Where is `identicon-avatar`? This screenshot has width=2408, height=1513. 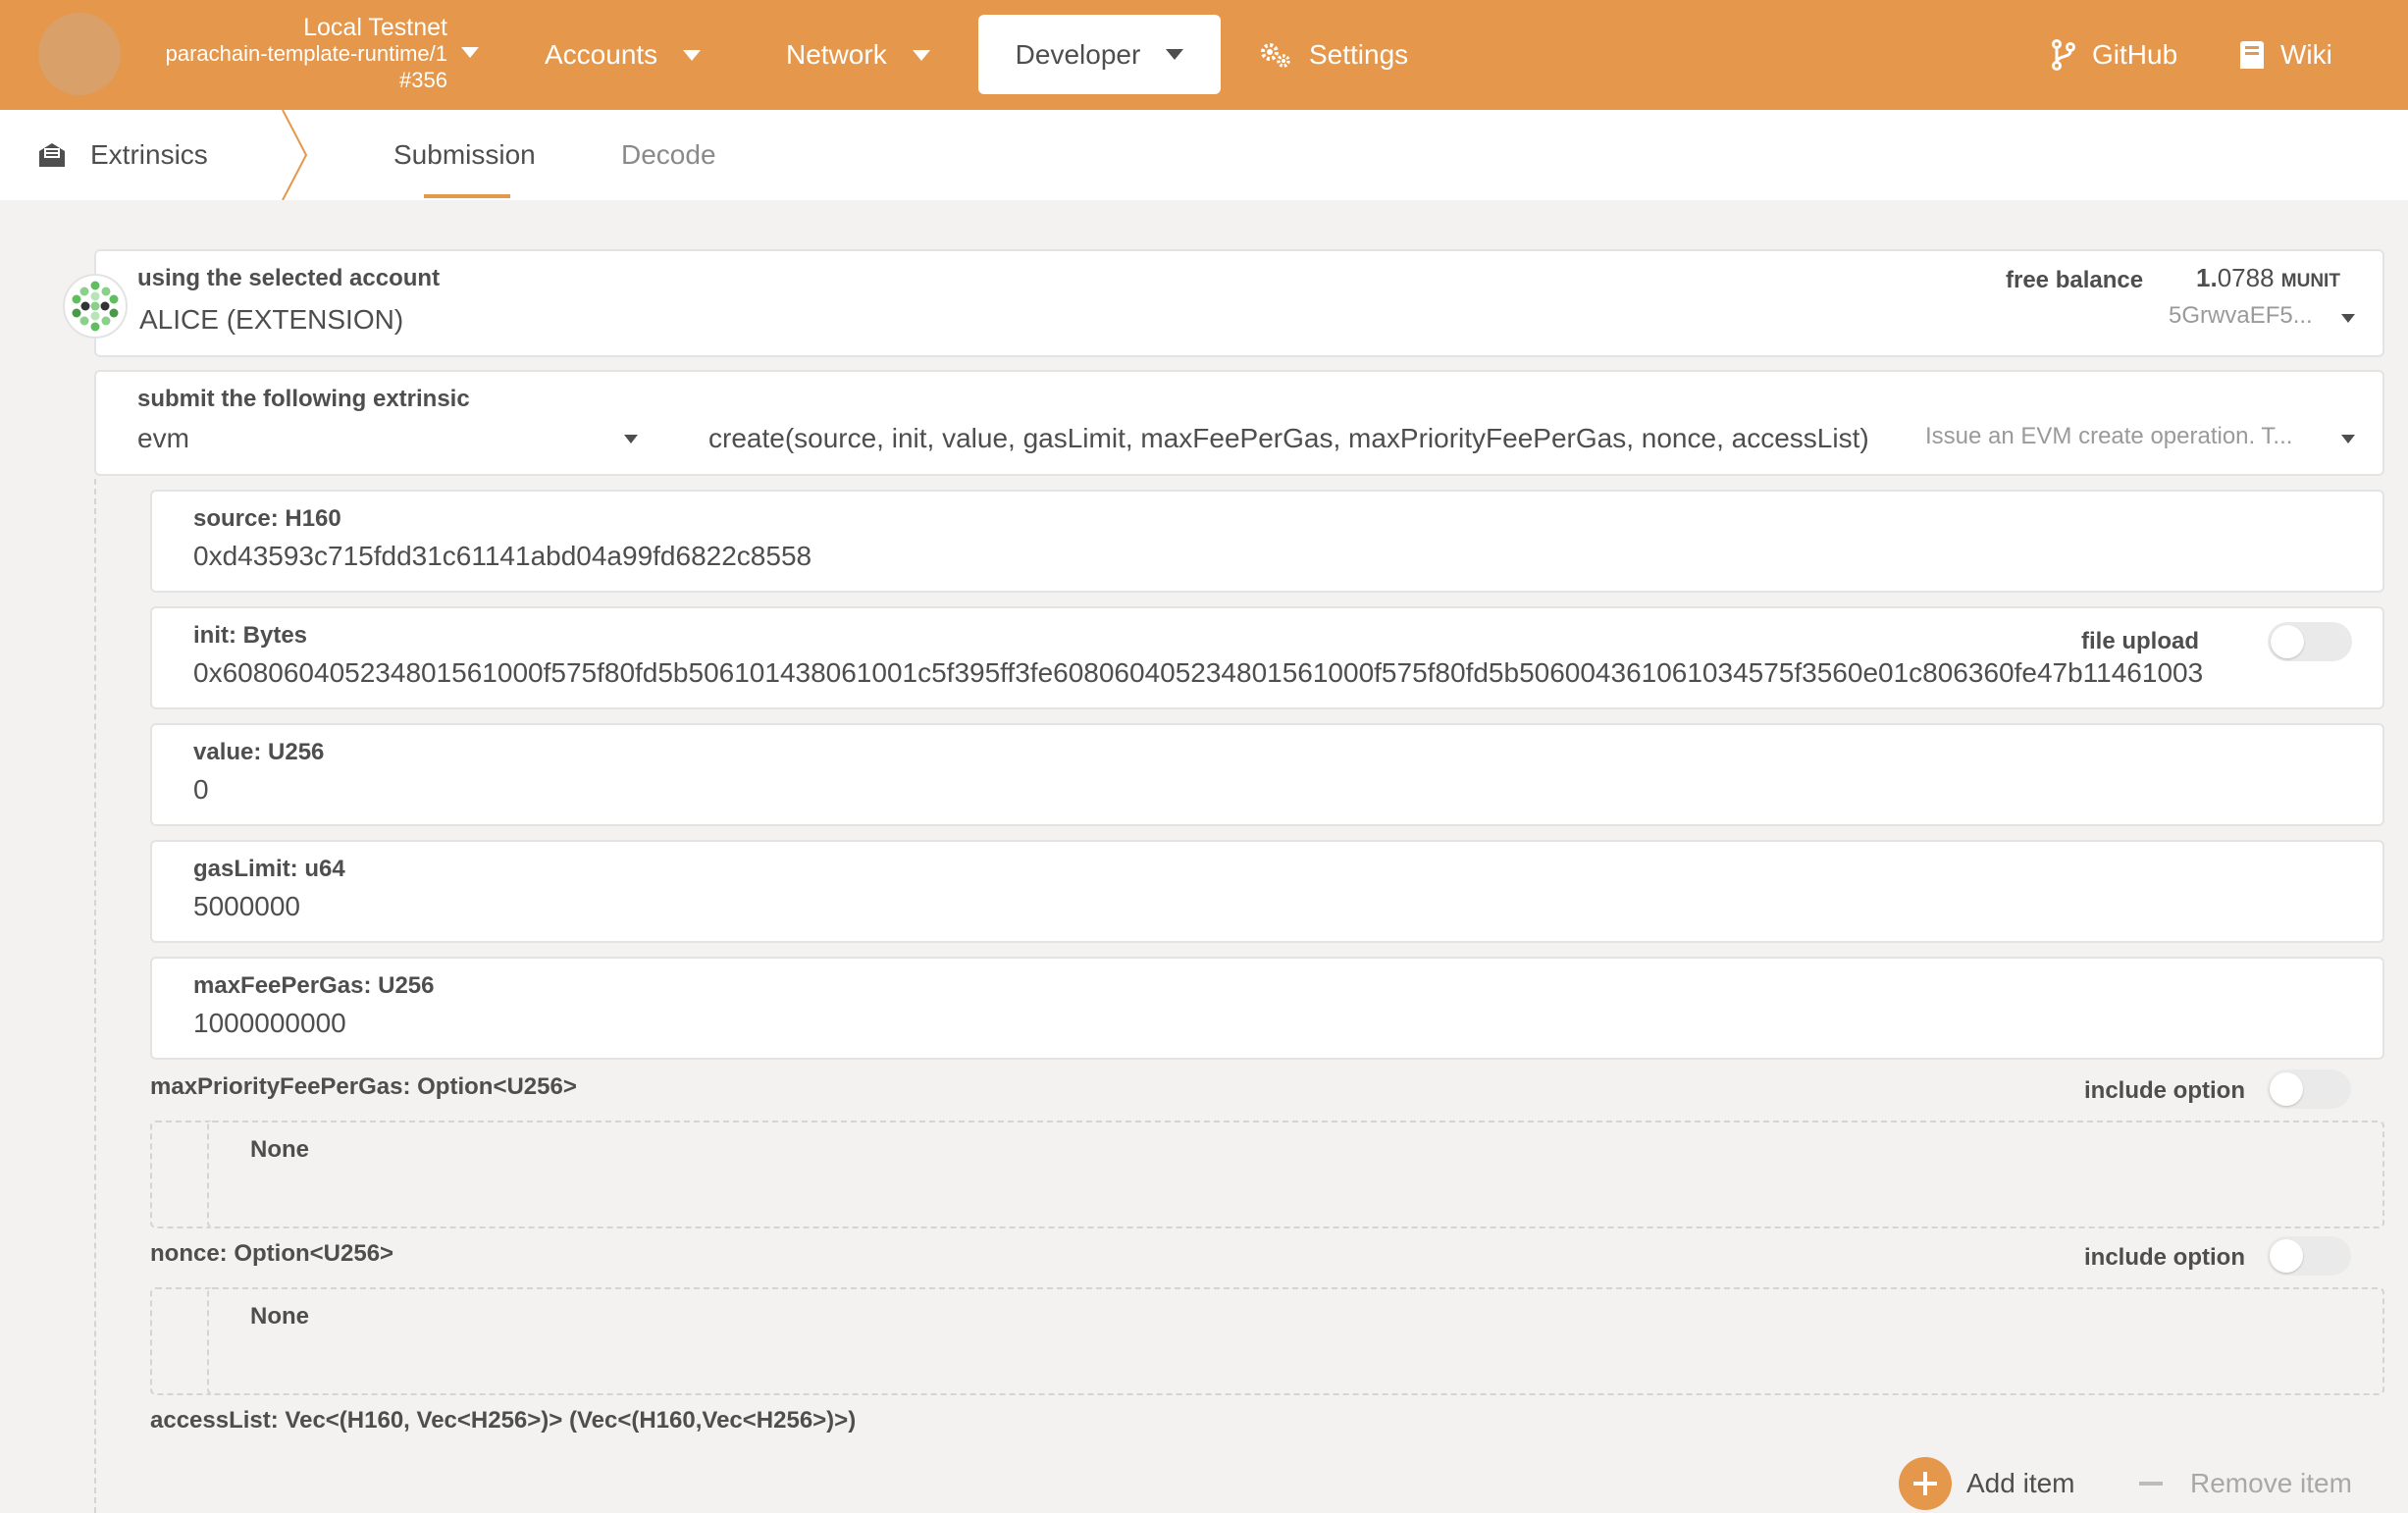
identicon-avatar is located at coordinates (96, 306).